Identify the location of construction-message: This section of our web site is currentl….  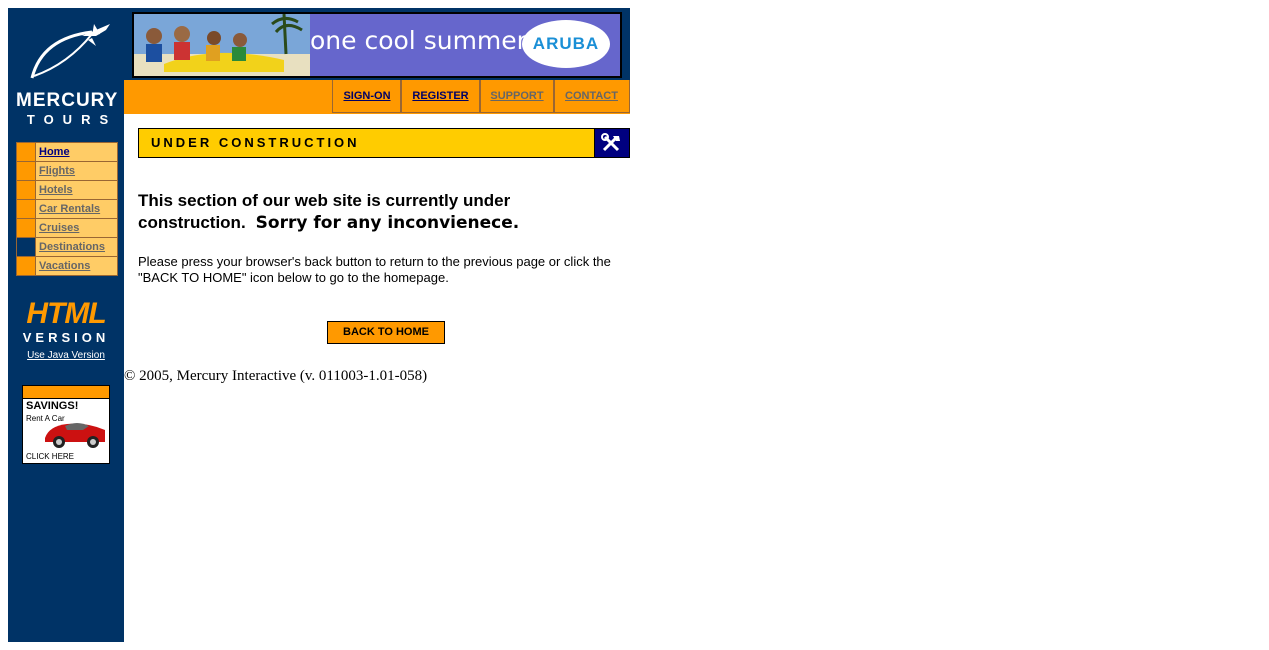
(378, 212).